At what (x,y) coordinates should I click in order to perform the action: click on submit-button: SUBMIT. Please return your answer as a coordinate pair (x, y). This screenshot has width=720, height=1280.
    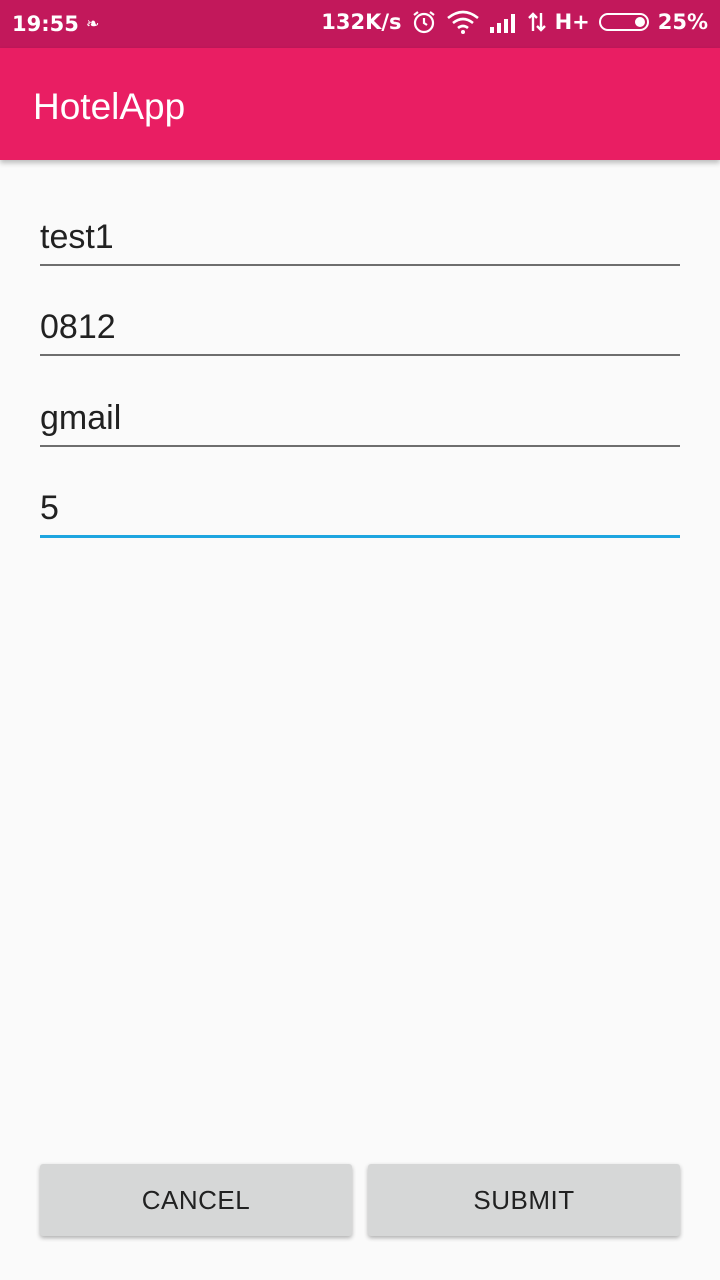
    Looking at the image, I should click on (524, 1200).